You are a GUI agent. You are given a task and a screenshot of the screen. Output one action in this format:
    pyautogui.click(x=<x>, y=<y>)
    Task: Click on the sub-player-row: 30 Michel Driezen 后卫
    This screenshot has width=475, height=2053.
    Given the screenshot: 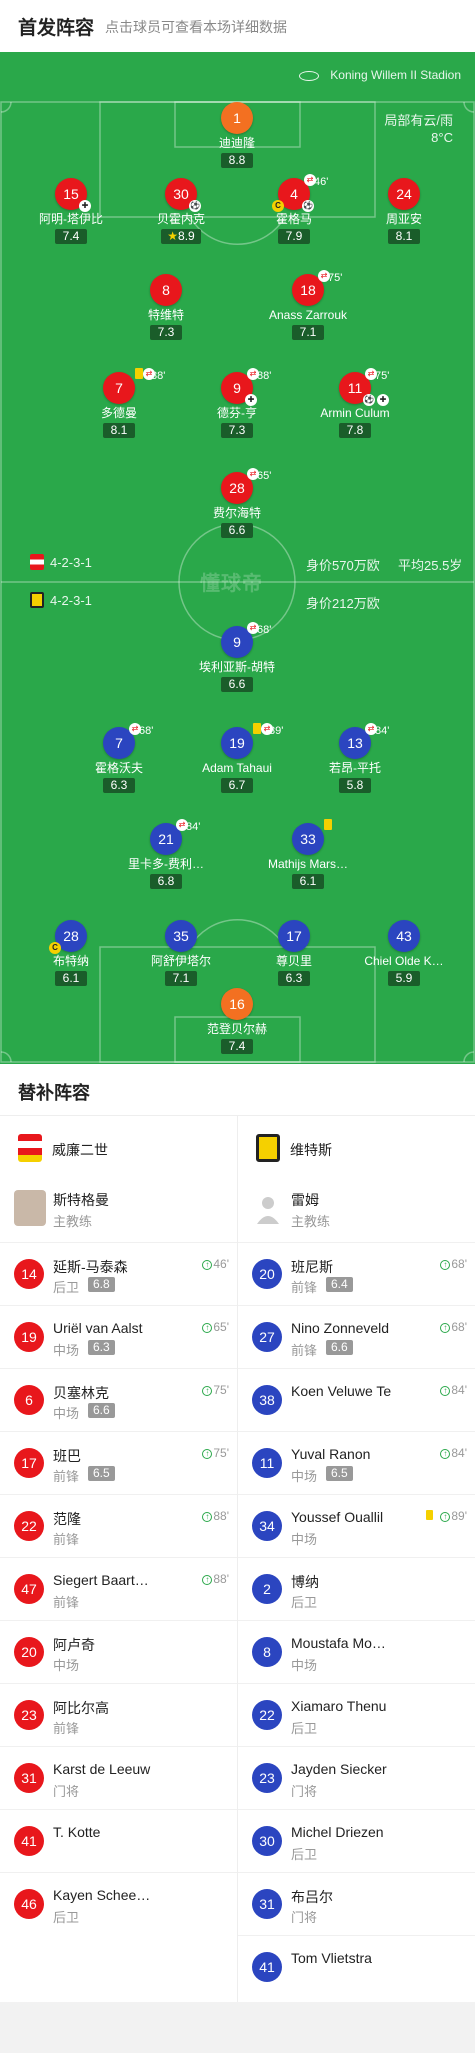 What is the action you would take?
    pyautogui.click(x=356, y=1840)
    